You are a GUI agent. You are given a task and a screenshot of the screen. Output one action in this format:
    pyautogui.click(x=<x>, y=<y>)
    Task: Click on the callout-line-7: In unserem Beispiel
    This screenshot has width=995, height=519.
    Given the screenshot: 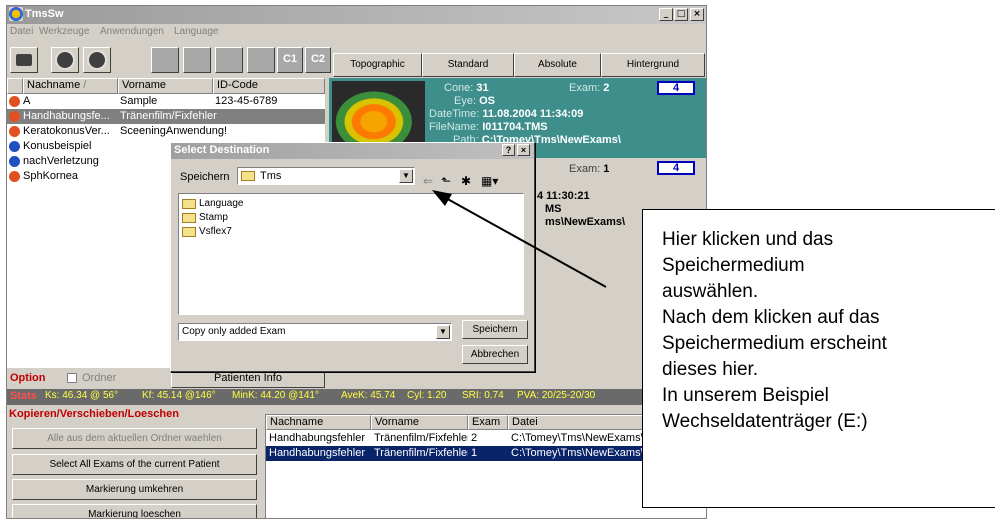 What is the action you would take?
    pyautogui.click(x=745, y=395)
    